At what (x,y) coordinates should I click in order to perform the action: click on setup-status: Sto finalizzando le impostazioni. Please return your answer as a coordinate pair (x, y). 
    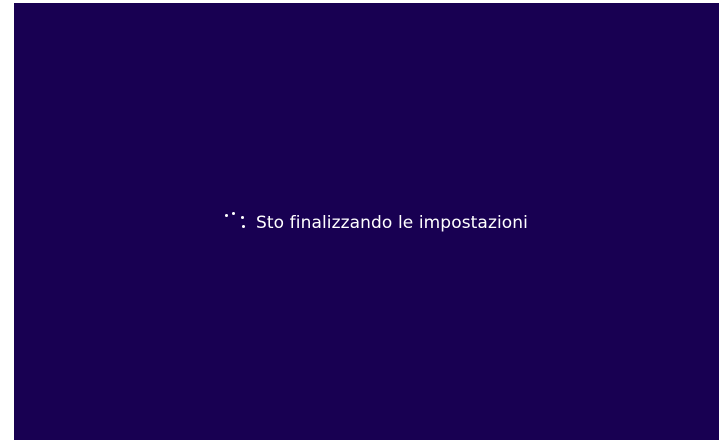
    Looking at the image, I should click on (376, 223).